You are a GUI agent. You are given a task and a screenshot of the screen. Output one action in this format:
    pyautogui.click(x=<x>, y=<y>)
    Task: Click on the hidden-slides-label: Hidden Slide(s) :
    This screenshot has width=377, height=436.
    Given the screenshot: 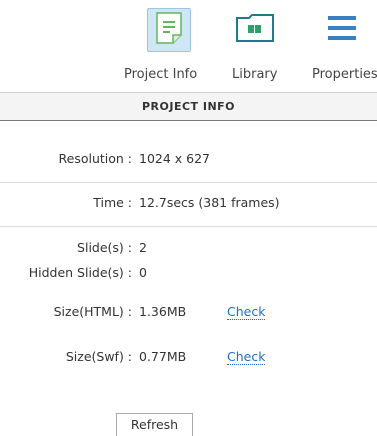 What is the action you would take?
    pyautogui.click(x=80, y=272)
    